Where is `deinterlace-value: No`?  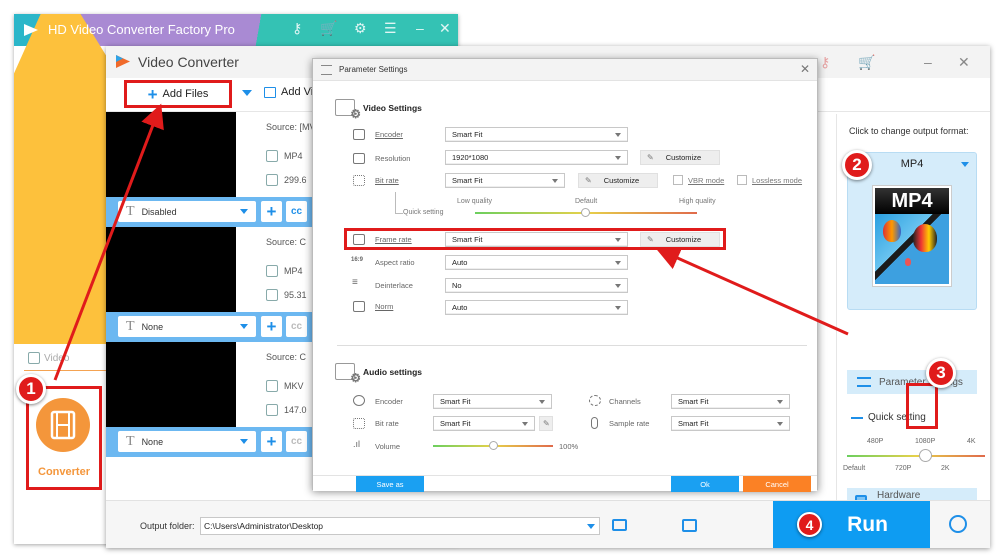
deinterlace-value: No is located at coordinates (457, 285).